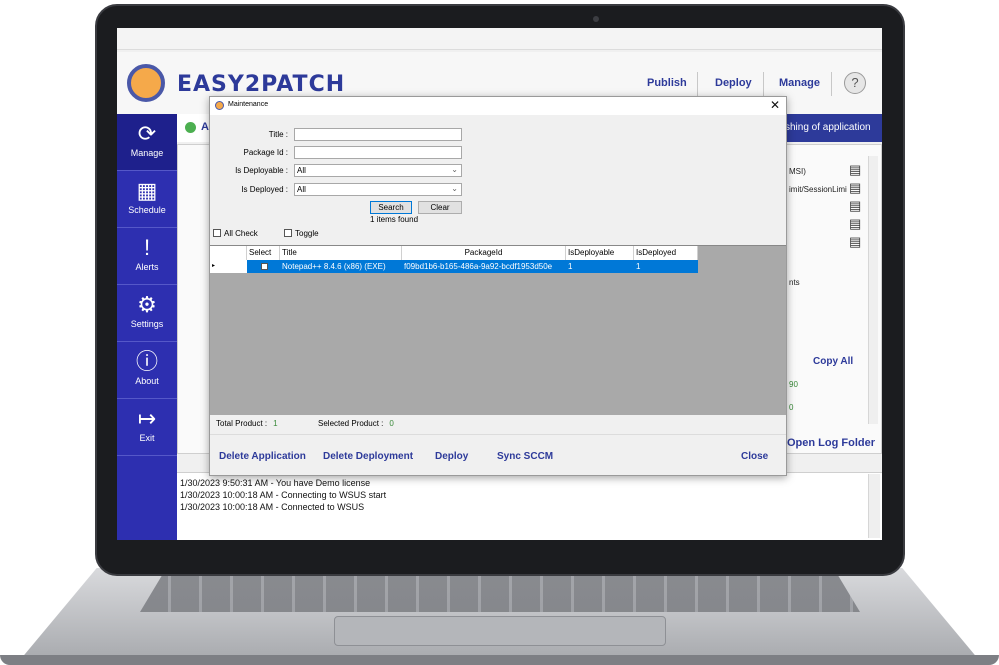 The image size is (999, 665). I want to click on column-header-packageid: PackageId, so click(484, 253).